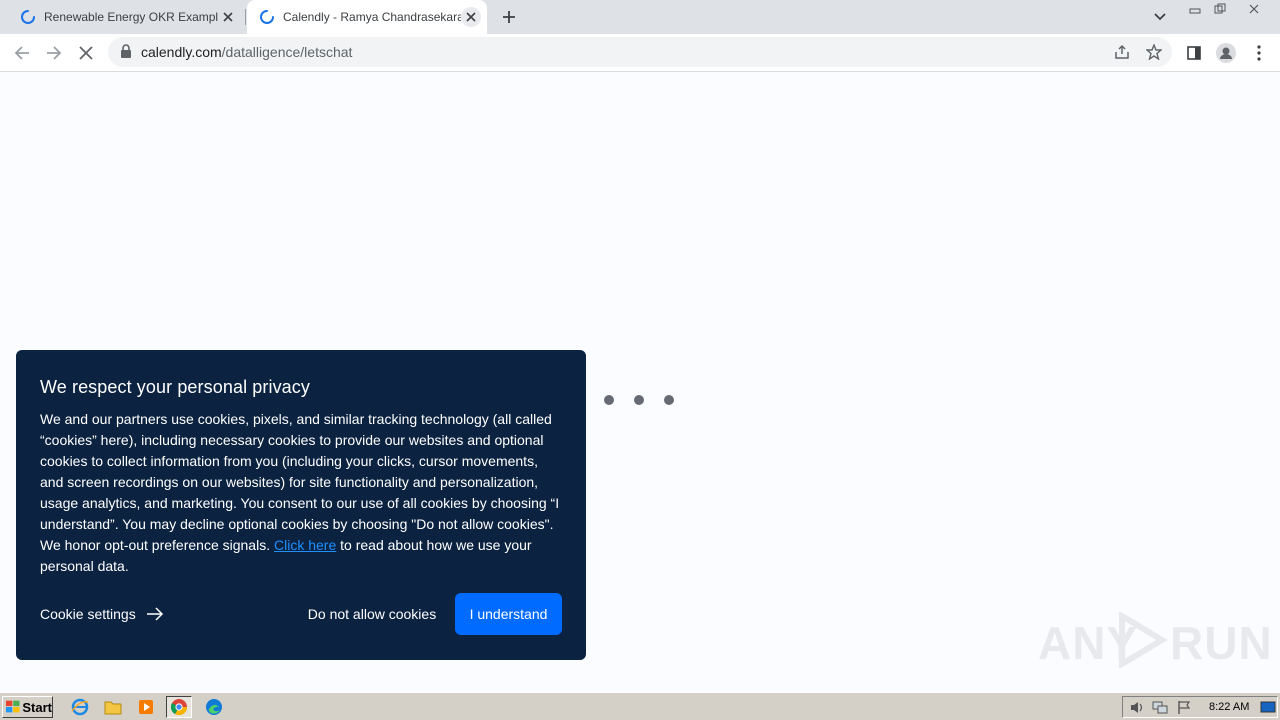 This screenshot has width=1280, height=720. What do you see at coordinates (508, 614) in the screenshot?
I see `i-understand-button: I understand` at bounding box center [508, 614].